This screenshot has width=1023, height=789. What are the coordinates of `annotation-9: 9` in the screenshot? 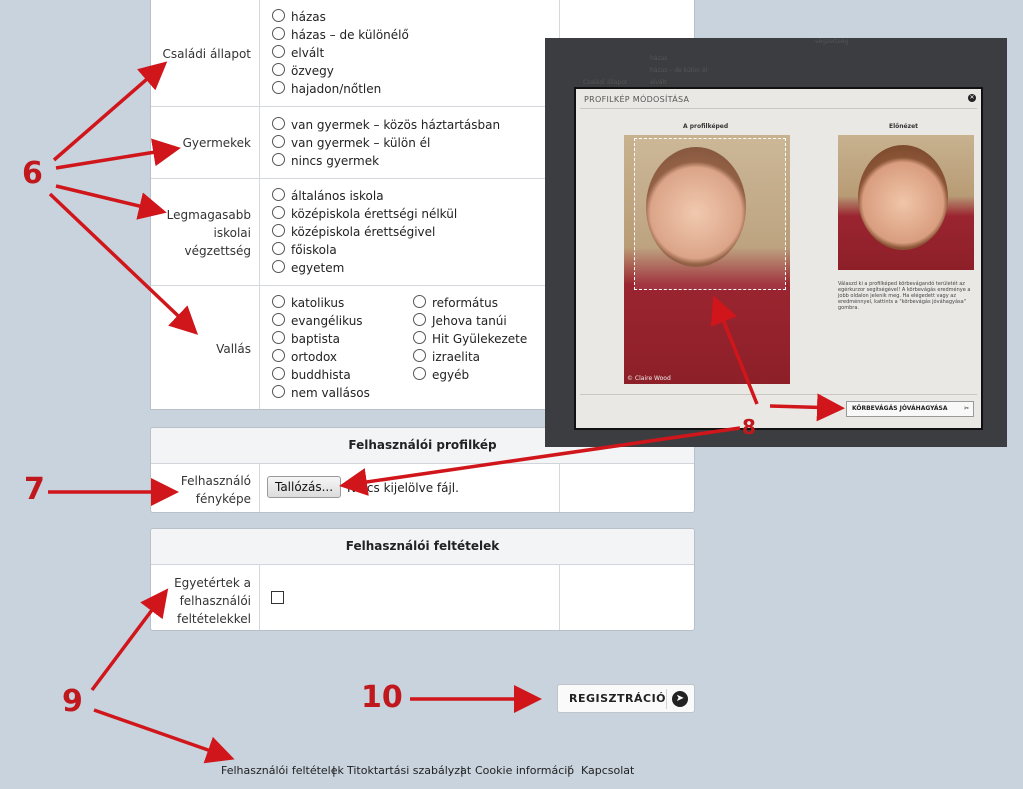 It's located at (72, 701).